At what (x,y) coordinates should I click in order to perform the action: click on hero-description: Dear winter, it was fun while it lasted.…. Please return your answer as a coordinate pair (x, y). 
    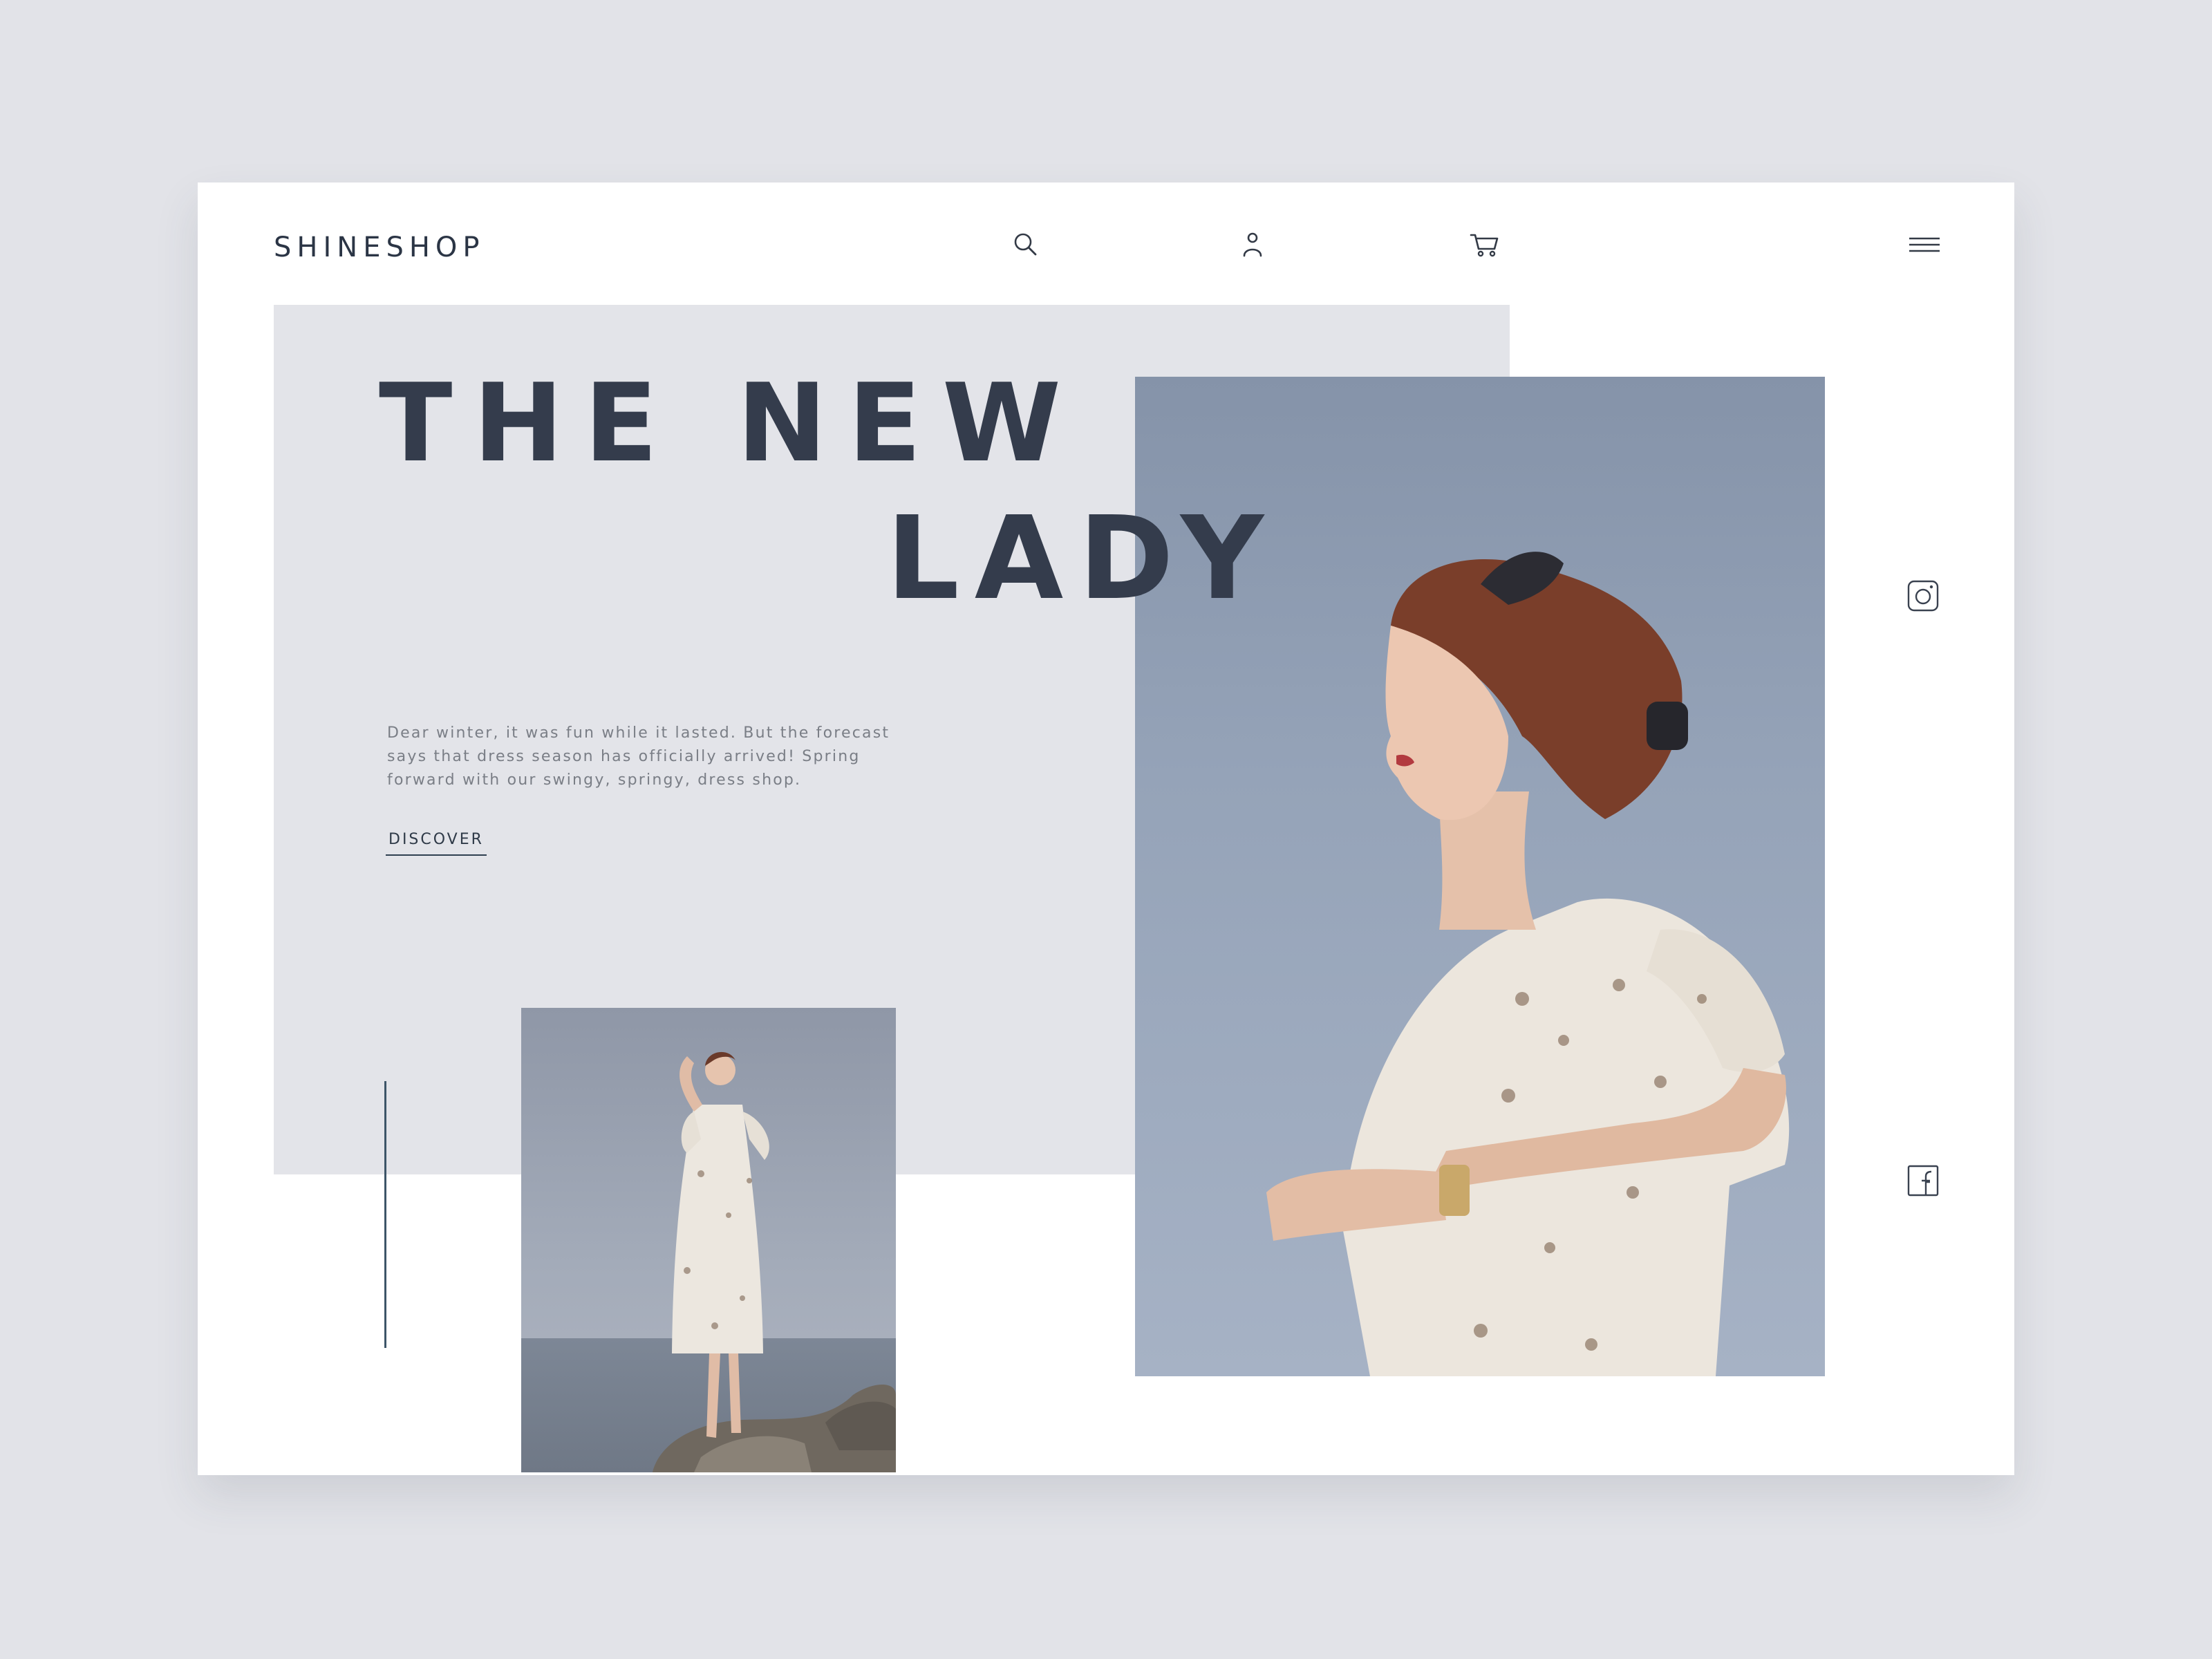
    Looking at the image, I should click on (638, 756).